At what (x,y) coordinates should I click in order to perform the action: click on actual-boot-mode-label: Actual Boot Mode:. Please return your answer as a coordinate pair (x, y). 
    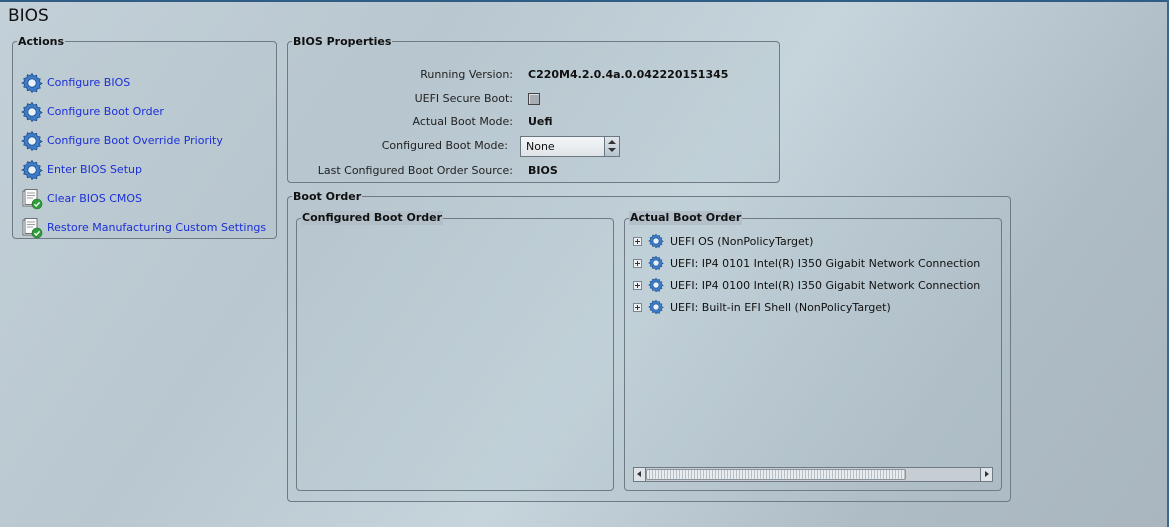
    Looking at the image, I should click on (462, 121).